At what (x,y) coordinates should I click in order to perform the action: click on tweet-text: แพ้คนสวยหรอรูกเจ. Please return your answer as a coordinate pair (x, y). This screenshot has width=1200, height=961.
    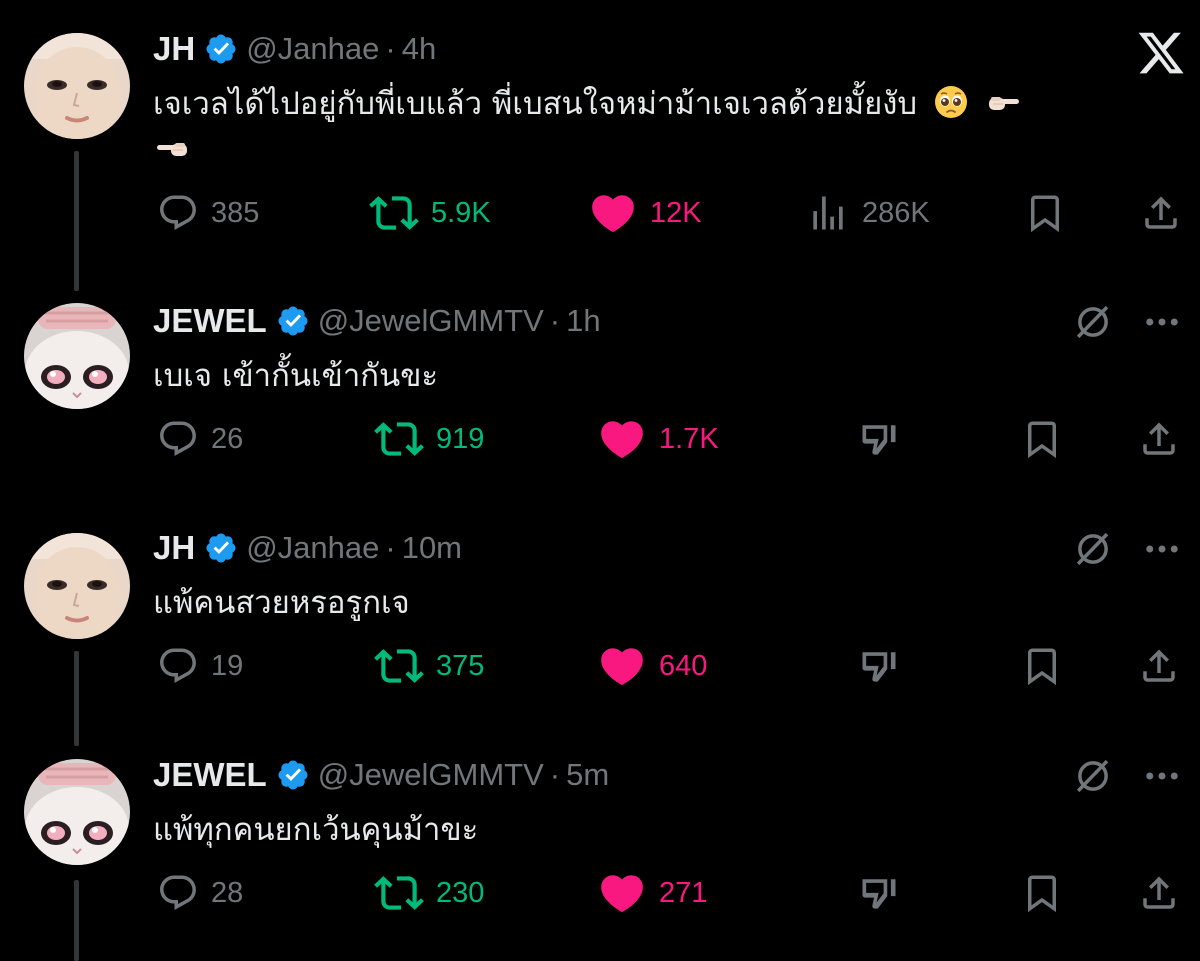
    Looking at the image, I should click on (281, 603).